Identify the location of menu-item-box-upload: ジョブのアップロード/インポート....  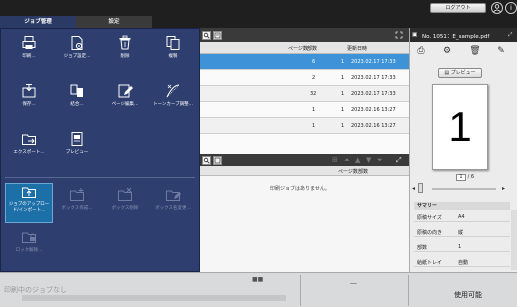
(29, 203).